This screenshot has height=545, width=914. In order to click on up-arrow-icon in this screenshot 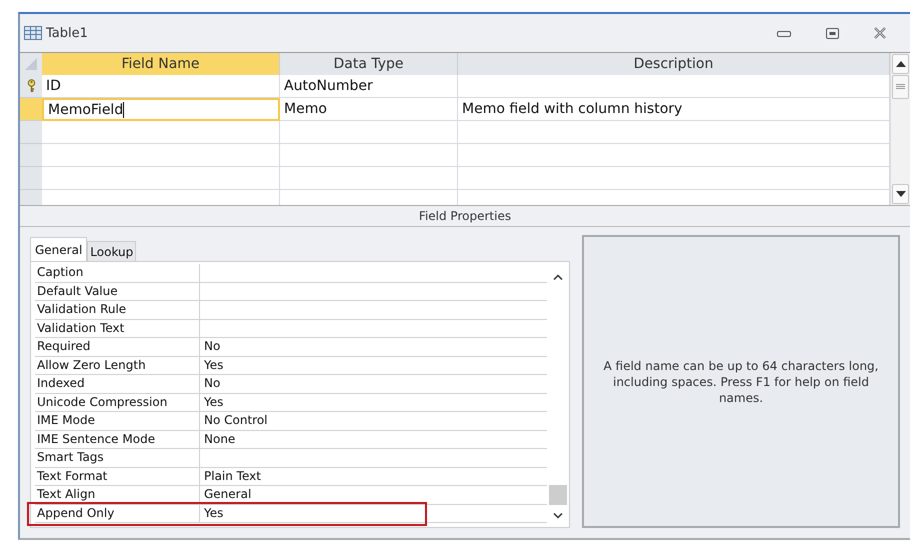, I will do `click(901, 64)`.